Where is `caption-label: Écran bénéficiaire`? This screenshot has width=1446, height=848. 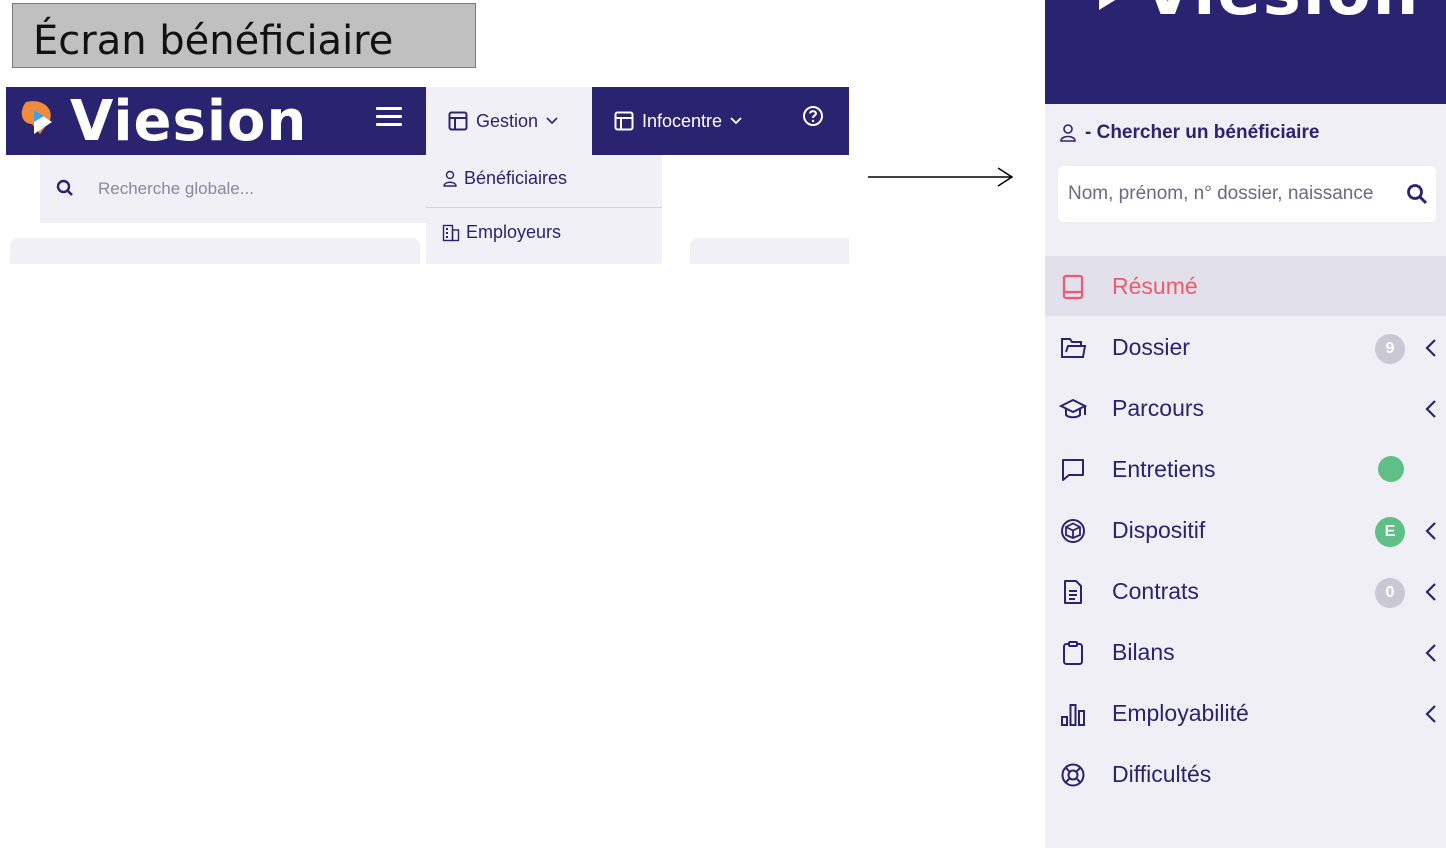 caption-label: Écran bénéficiaire is located at coordinates (244, 35).